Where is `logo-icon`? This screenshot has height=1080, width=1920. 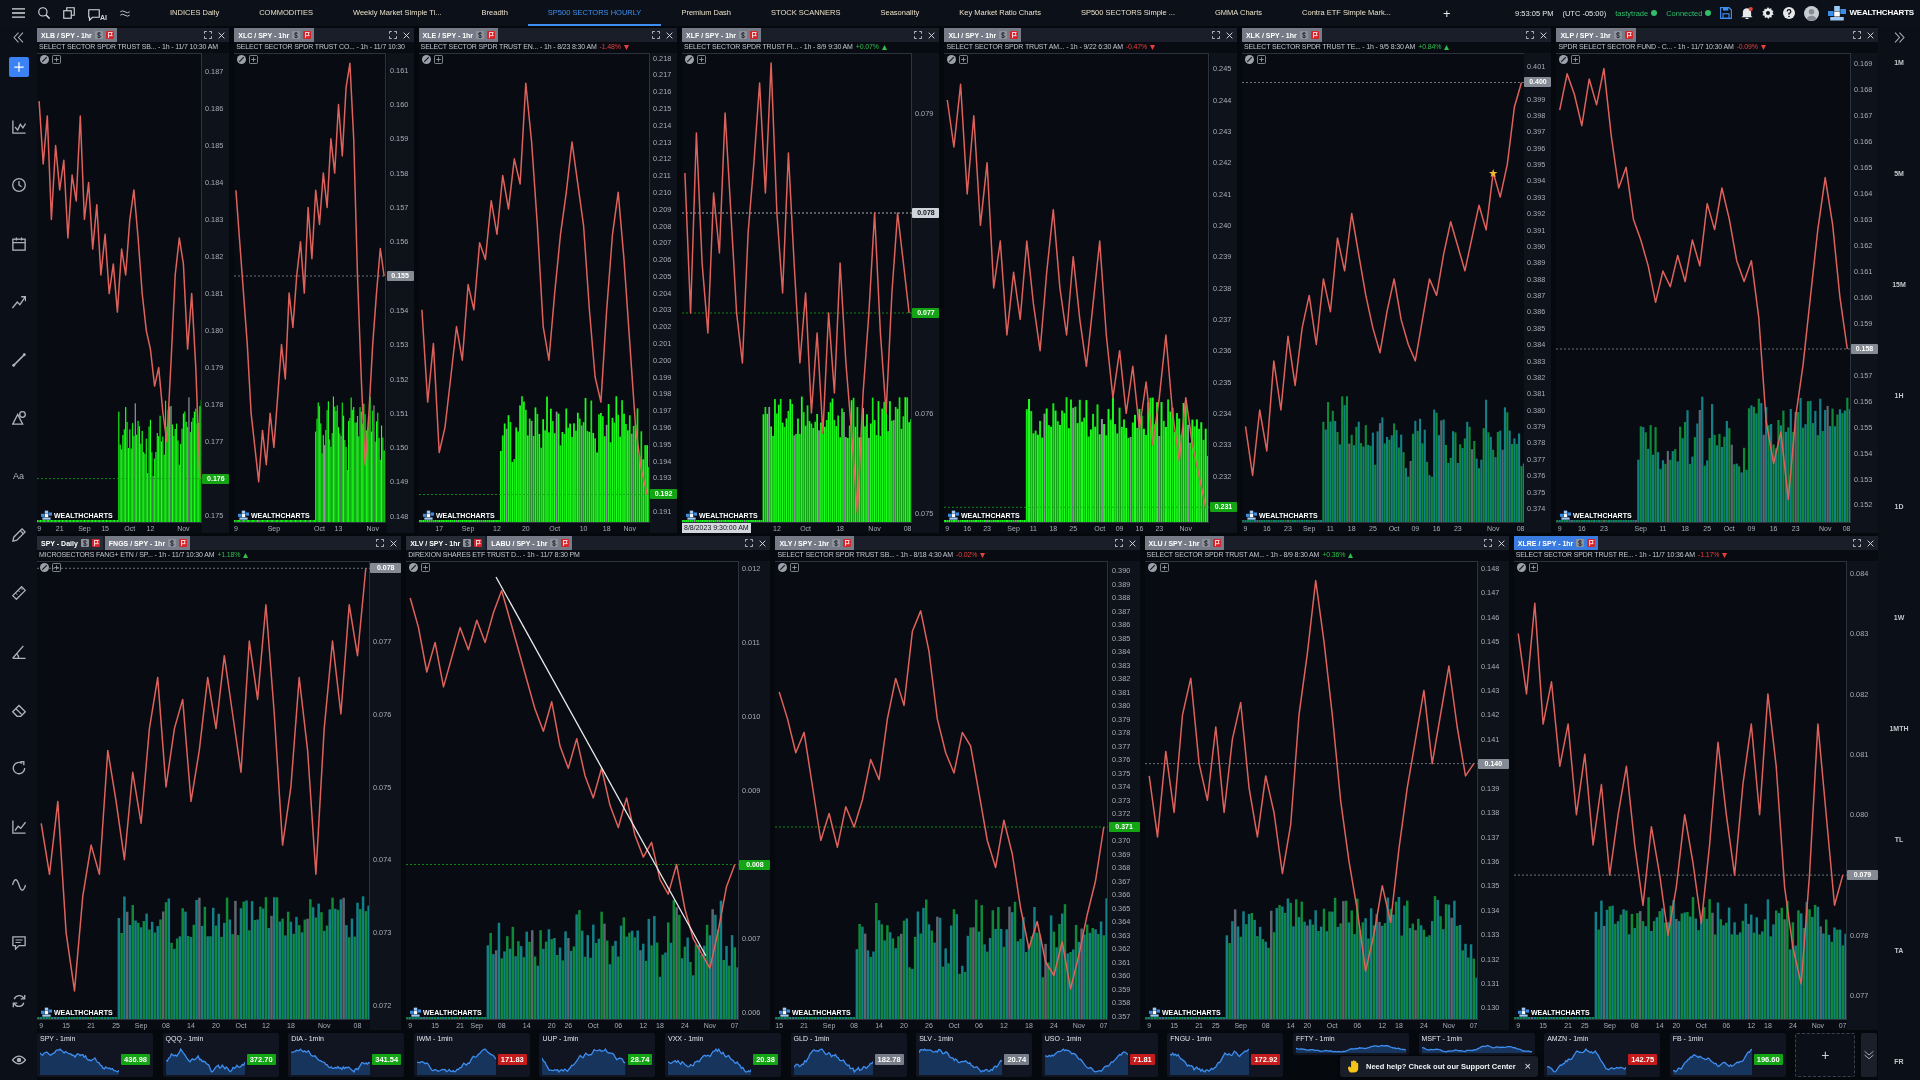 logo-icon is located at coordinates (1837, 13).